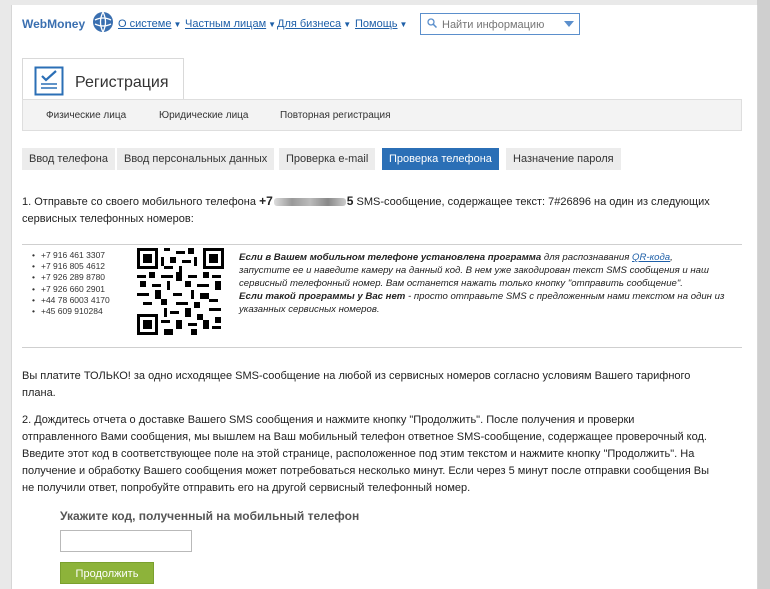 The width and height of the screenshot is (770, 589). What do you see at coordinates (71, 277) in the screenshot?
I see `service-number: +7 926 289 8780` at bounding box center [71, 277].